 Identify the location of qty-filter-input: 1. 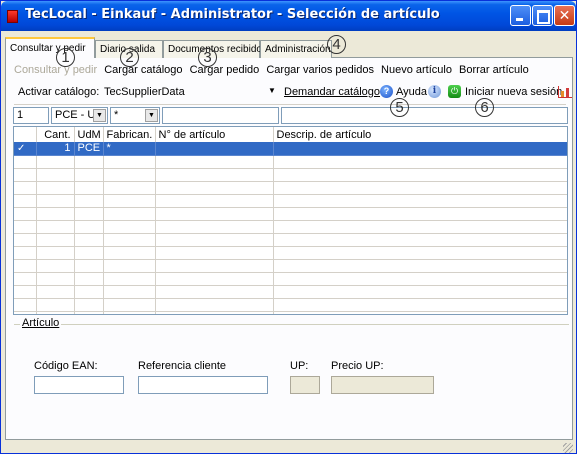
(31, 115).